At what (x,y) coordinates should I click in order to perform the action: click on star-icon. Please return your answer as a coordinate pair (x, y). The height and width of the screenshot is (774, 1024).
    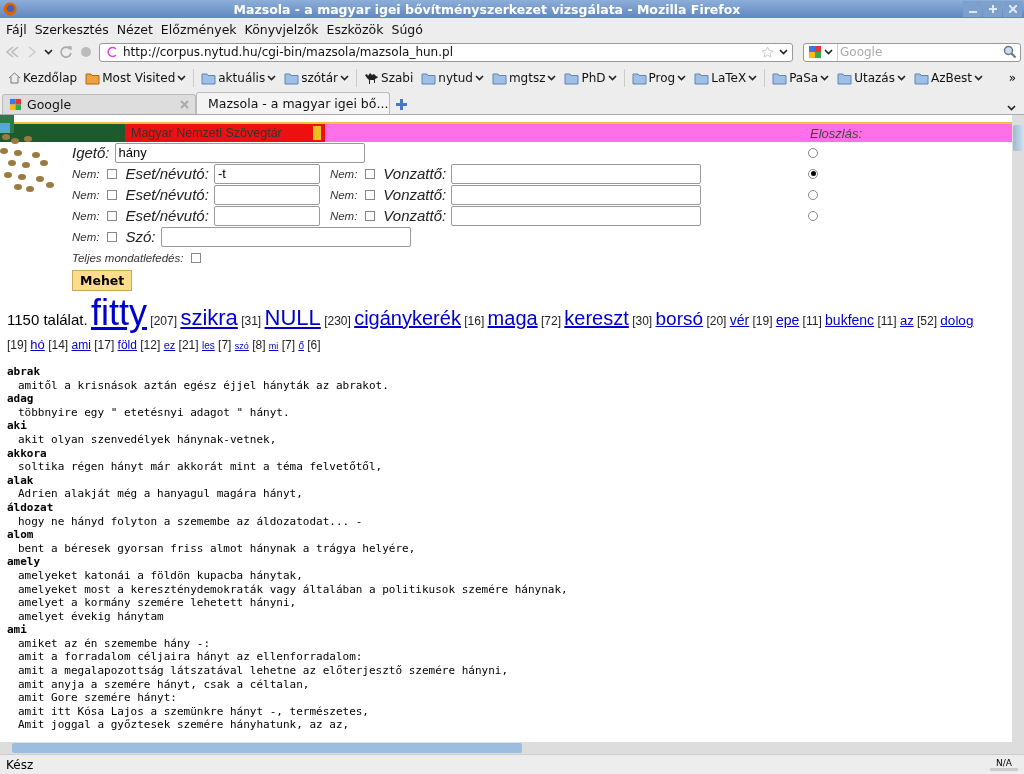
    Looking at the image, I should click on (767, 52).